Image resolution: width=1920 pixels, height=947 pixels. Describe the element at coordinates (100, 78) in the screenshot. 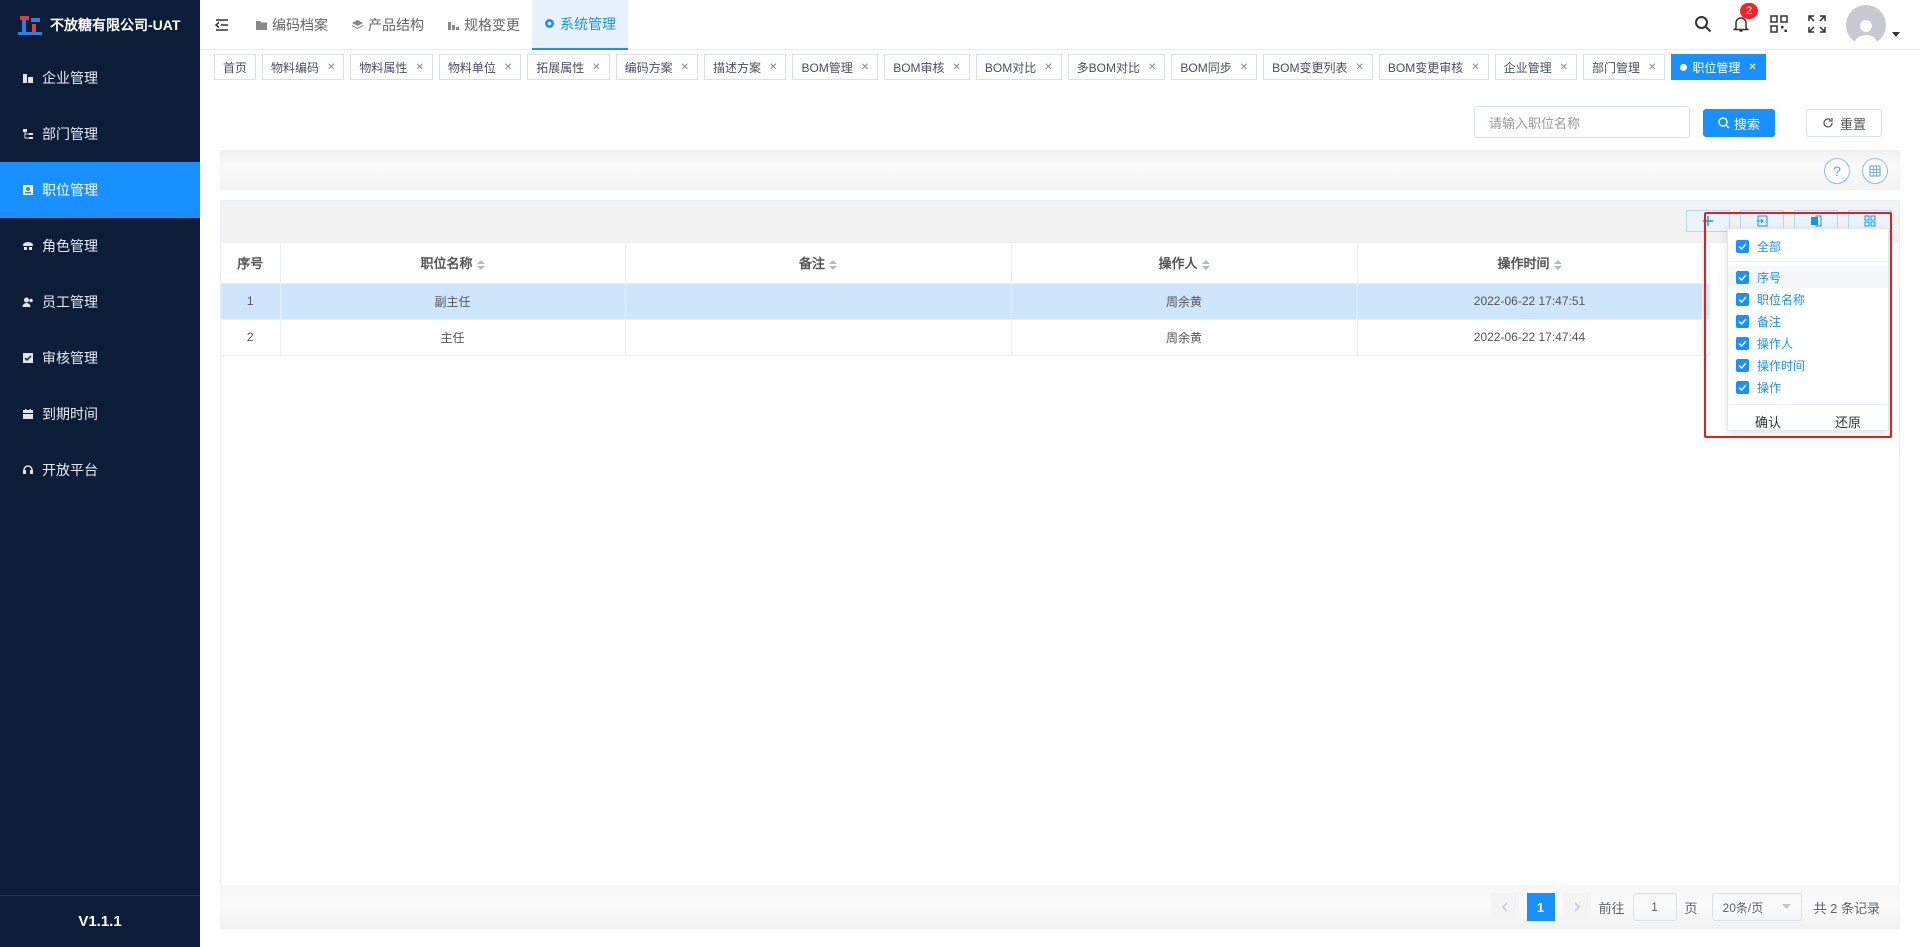

I see `sidebar-item-1: 企业管理` at that location.